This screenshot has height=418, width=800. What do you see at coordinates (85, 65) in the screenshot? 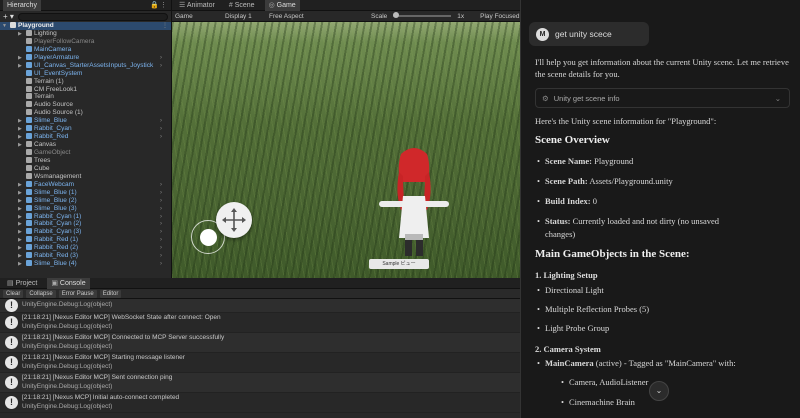
I see `hierarchy-row: ▶ UI_Canvas_StarterAssetsInputs_Joystick ›` at bounding box center [85, 65].